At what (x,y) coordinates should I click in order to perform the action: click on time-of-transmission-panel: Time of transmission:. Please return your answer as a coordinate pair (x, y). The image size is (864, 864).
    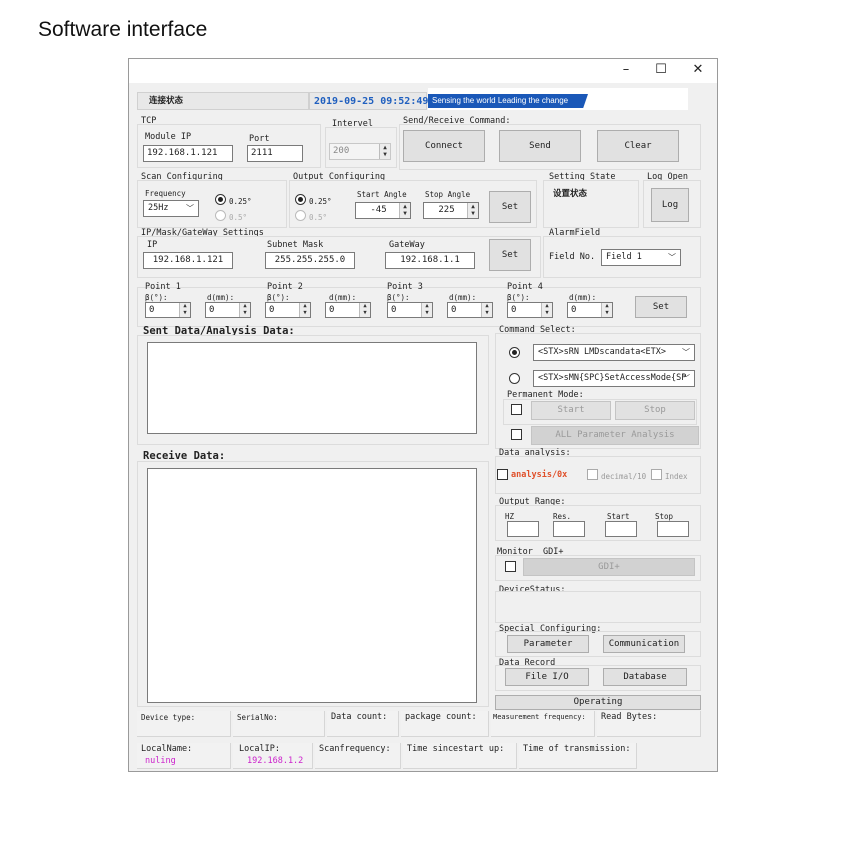
    Looking at the image, I should click on (578, 756).